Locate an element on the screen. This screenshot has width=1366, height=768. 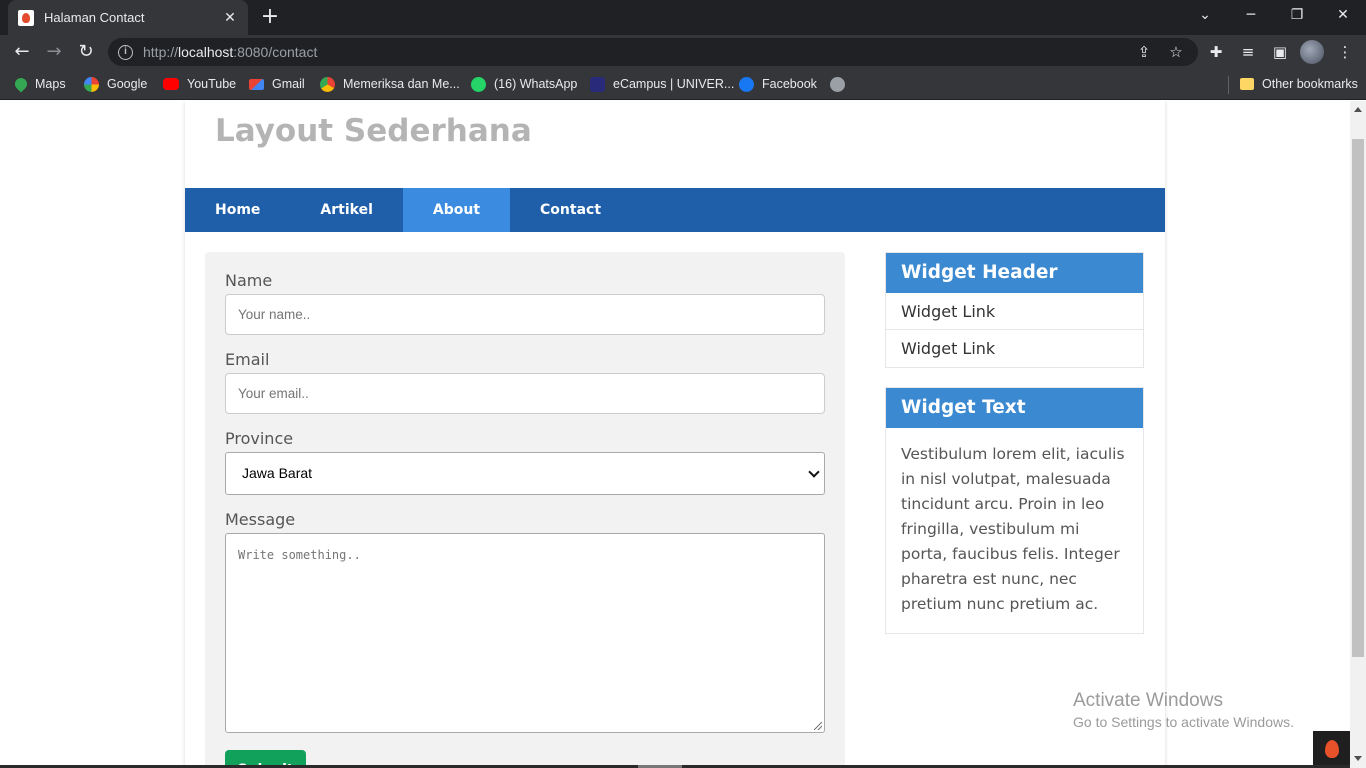
message-placeholder: Write something.. is located at coordinates (299, 555).